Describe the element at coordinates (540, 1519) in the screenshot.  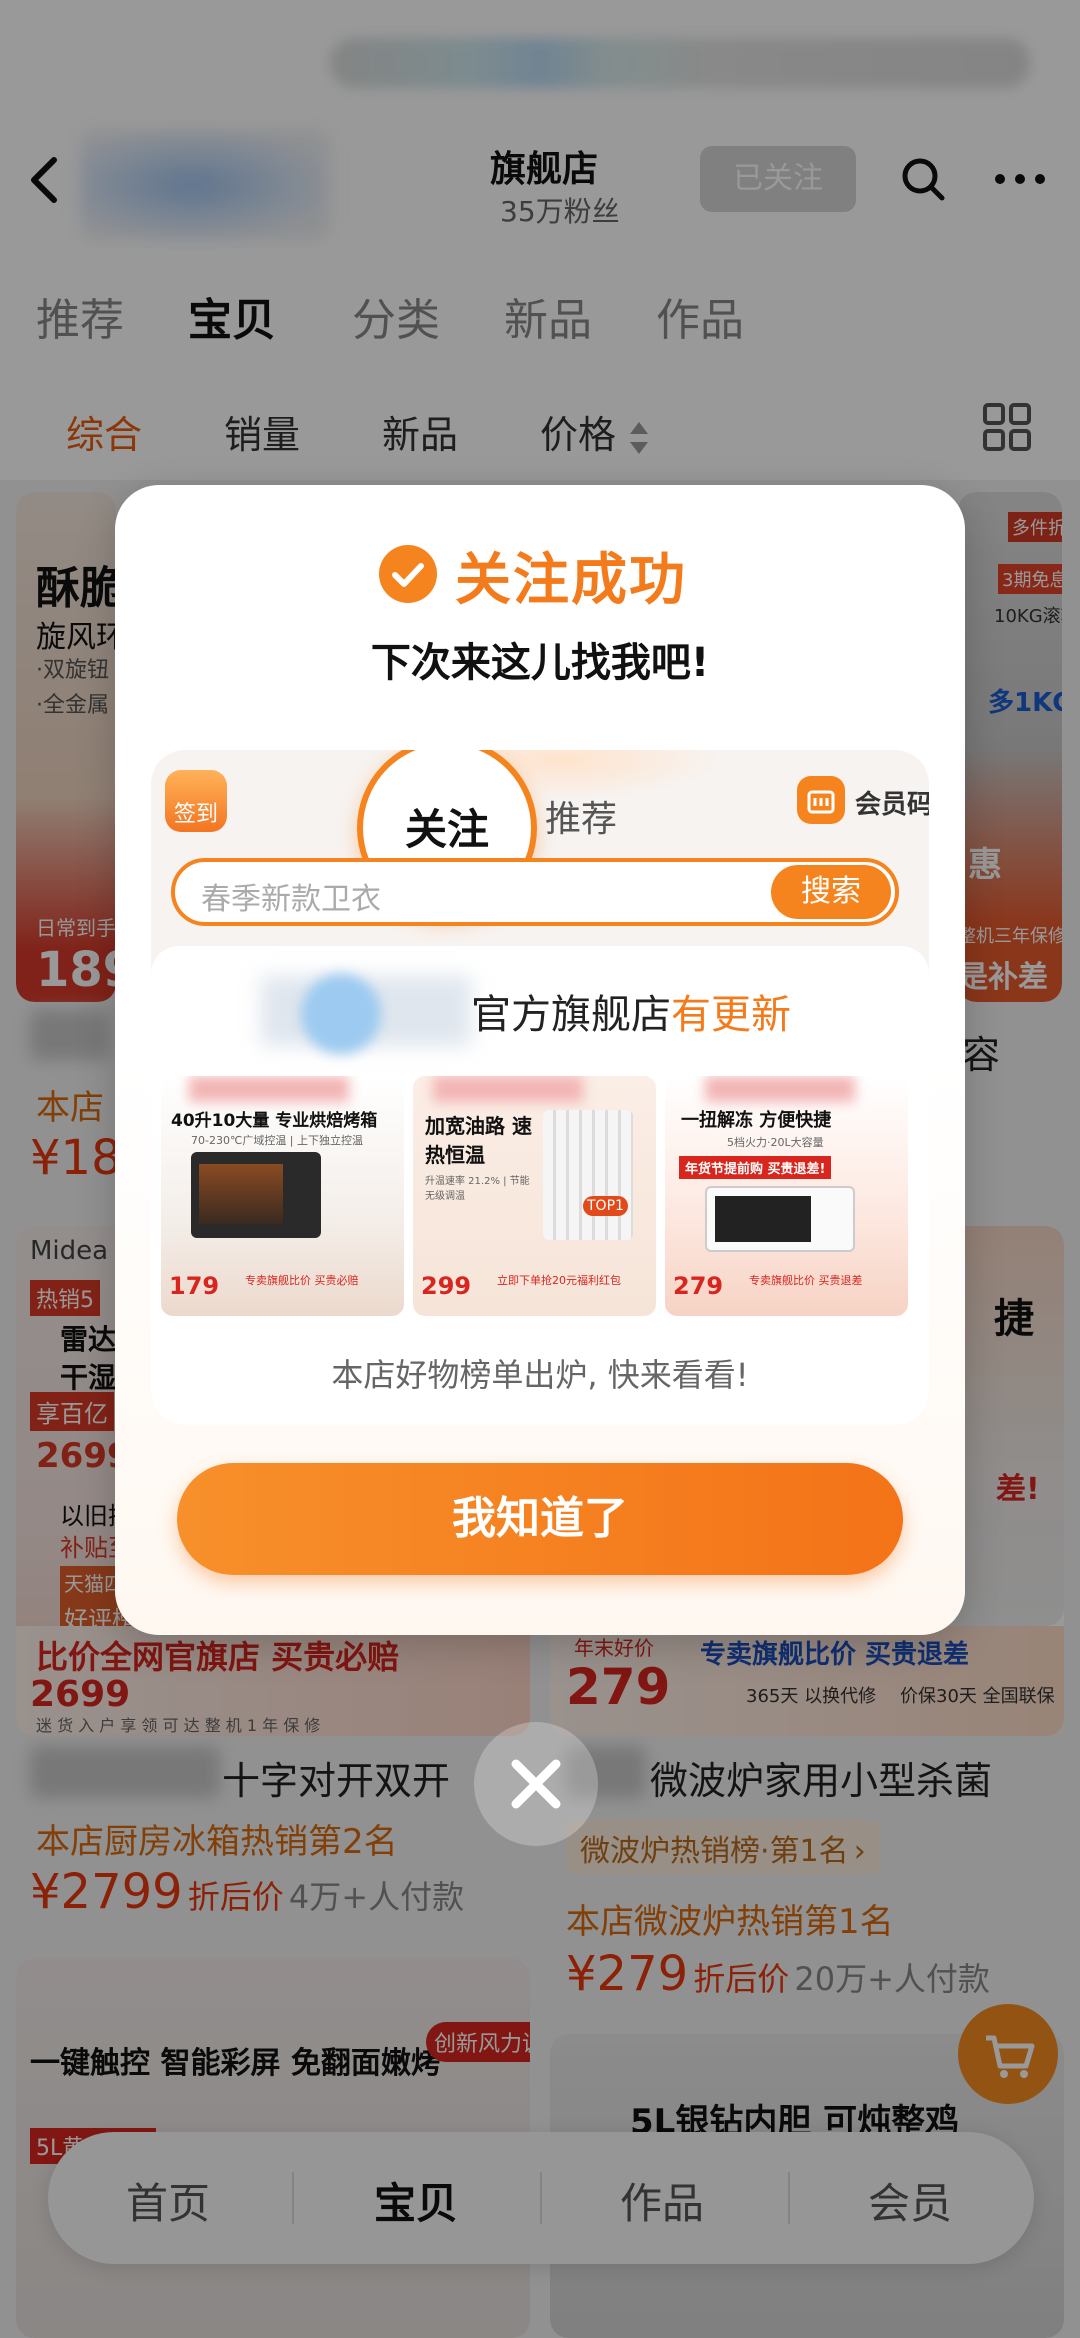
I see `got-it-button: 我知道了` at that location.